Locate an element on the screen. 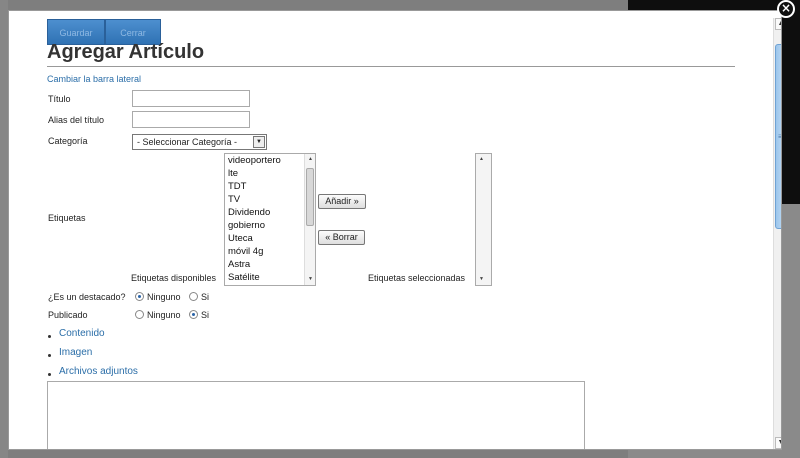  title-divider is located at coordinates (391, 66).